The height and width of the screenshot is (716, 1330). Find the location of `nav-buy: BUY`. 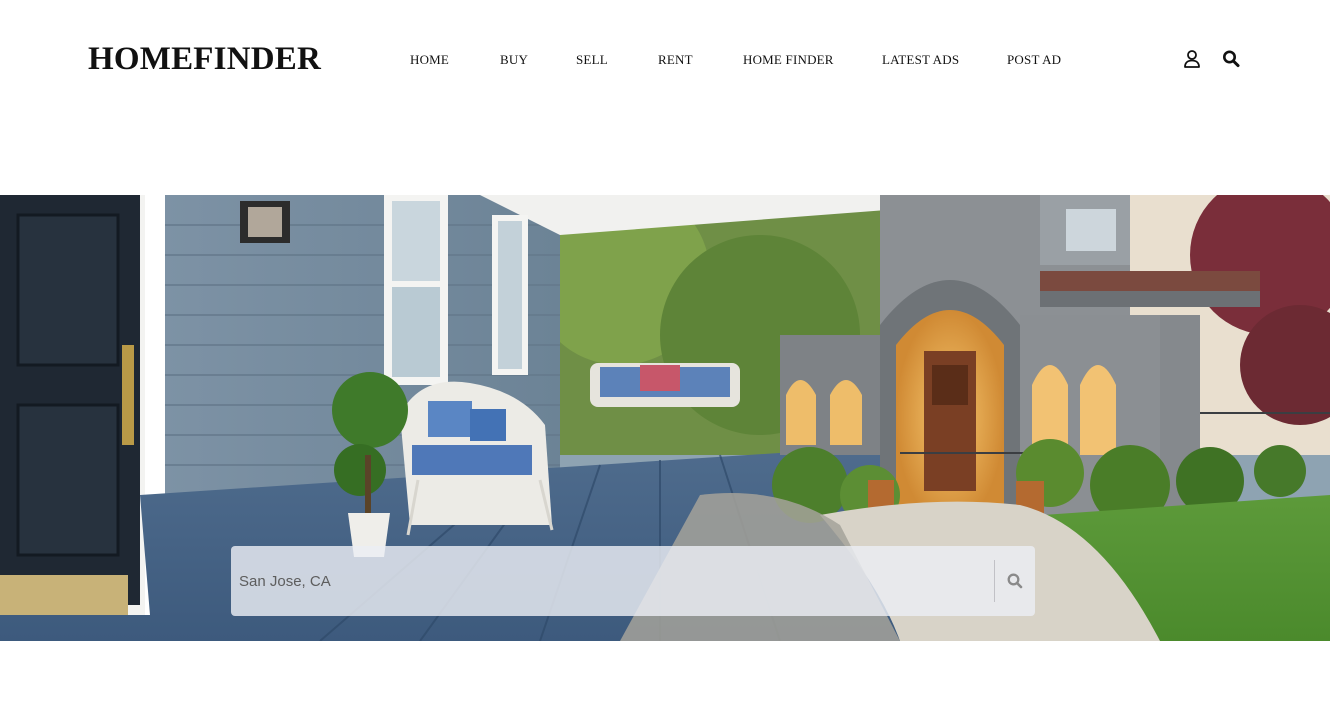

nav-buy: BUY is located at coordinates (514, 60).